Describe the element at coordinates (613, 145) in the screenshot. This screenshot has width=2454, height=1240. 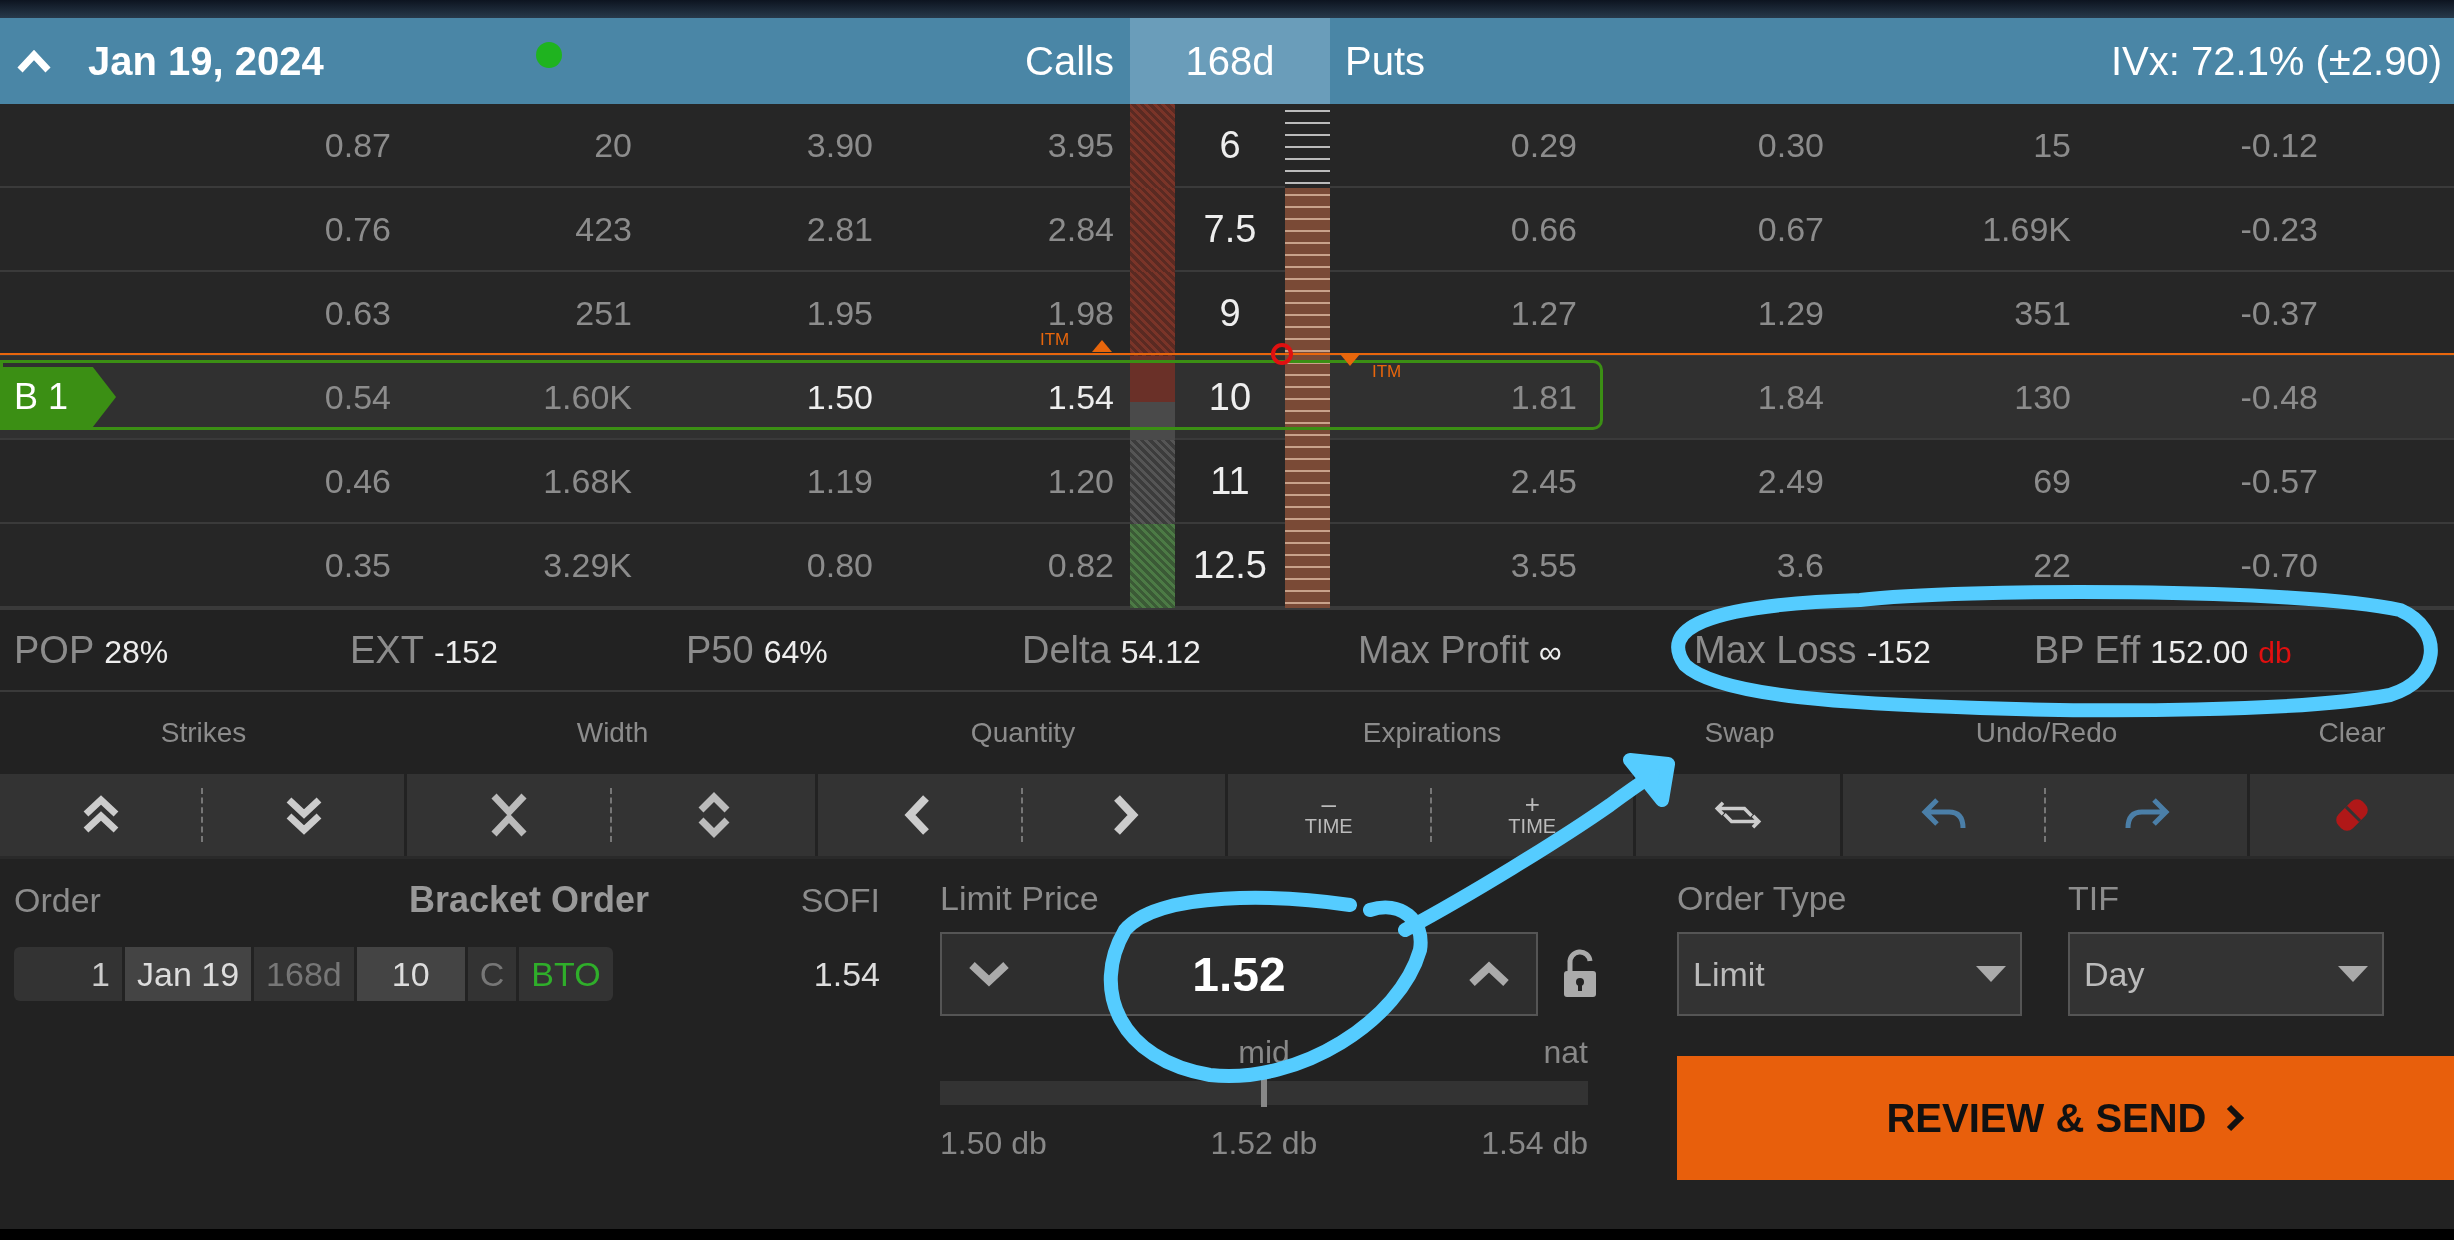
I see `table-cell: 20` at that location.